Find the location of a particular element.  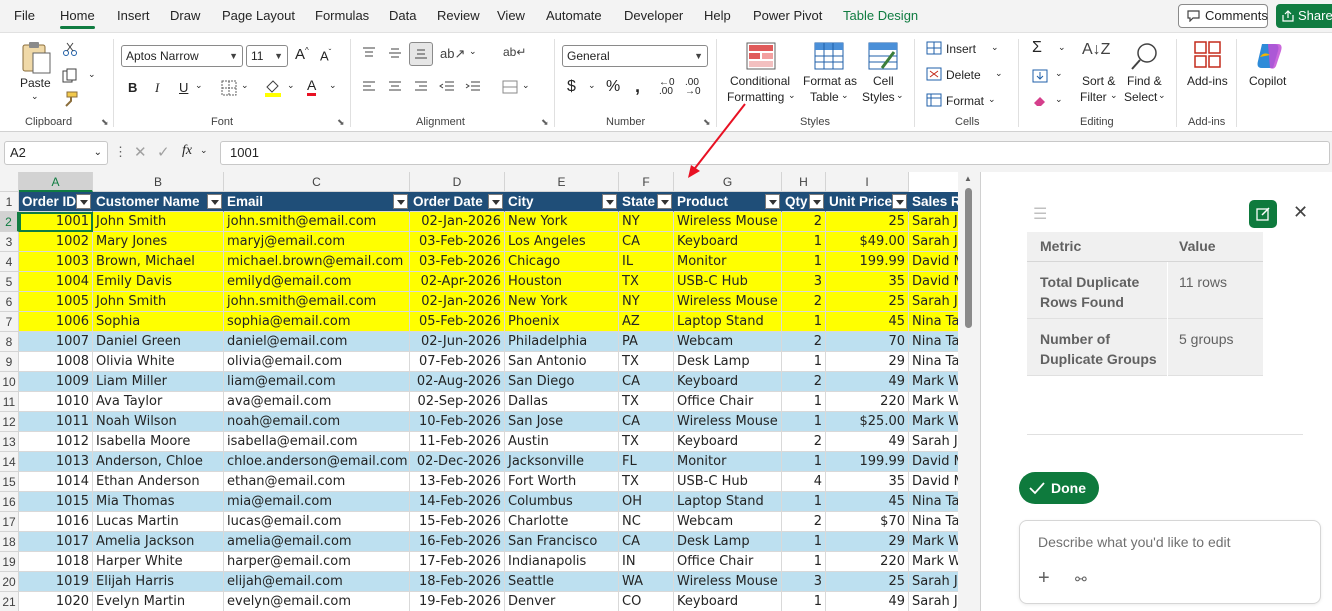

table-header-cell: City is located at coordinates (562, 202).